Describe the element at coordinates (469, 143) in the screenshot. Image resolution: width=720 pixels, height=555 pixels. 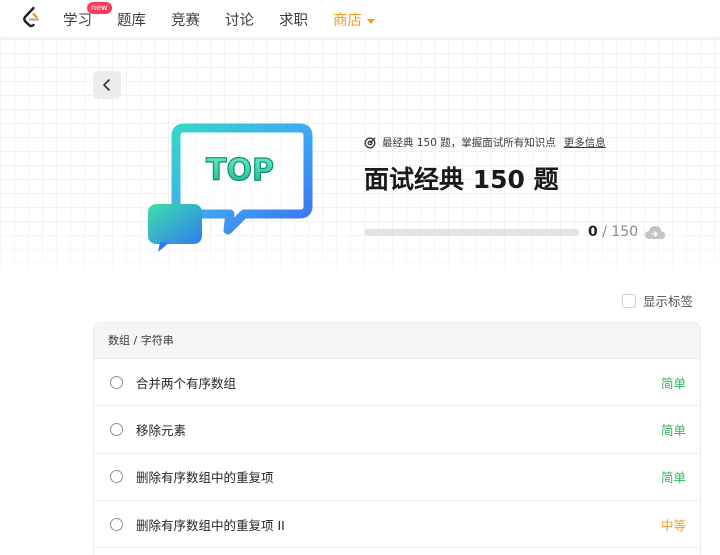
I see `subtitle-text: 最经典 150 题，掌握面试所有知识点` at that location.